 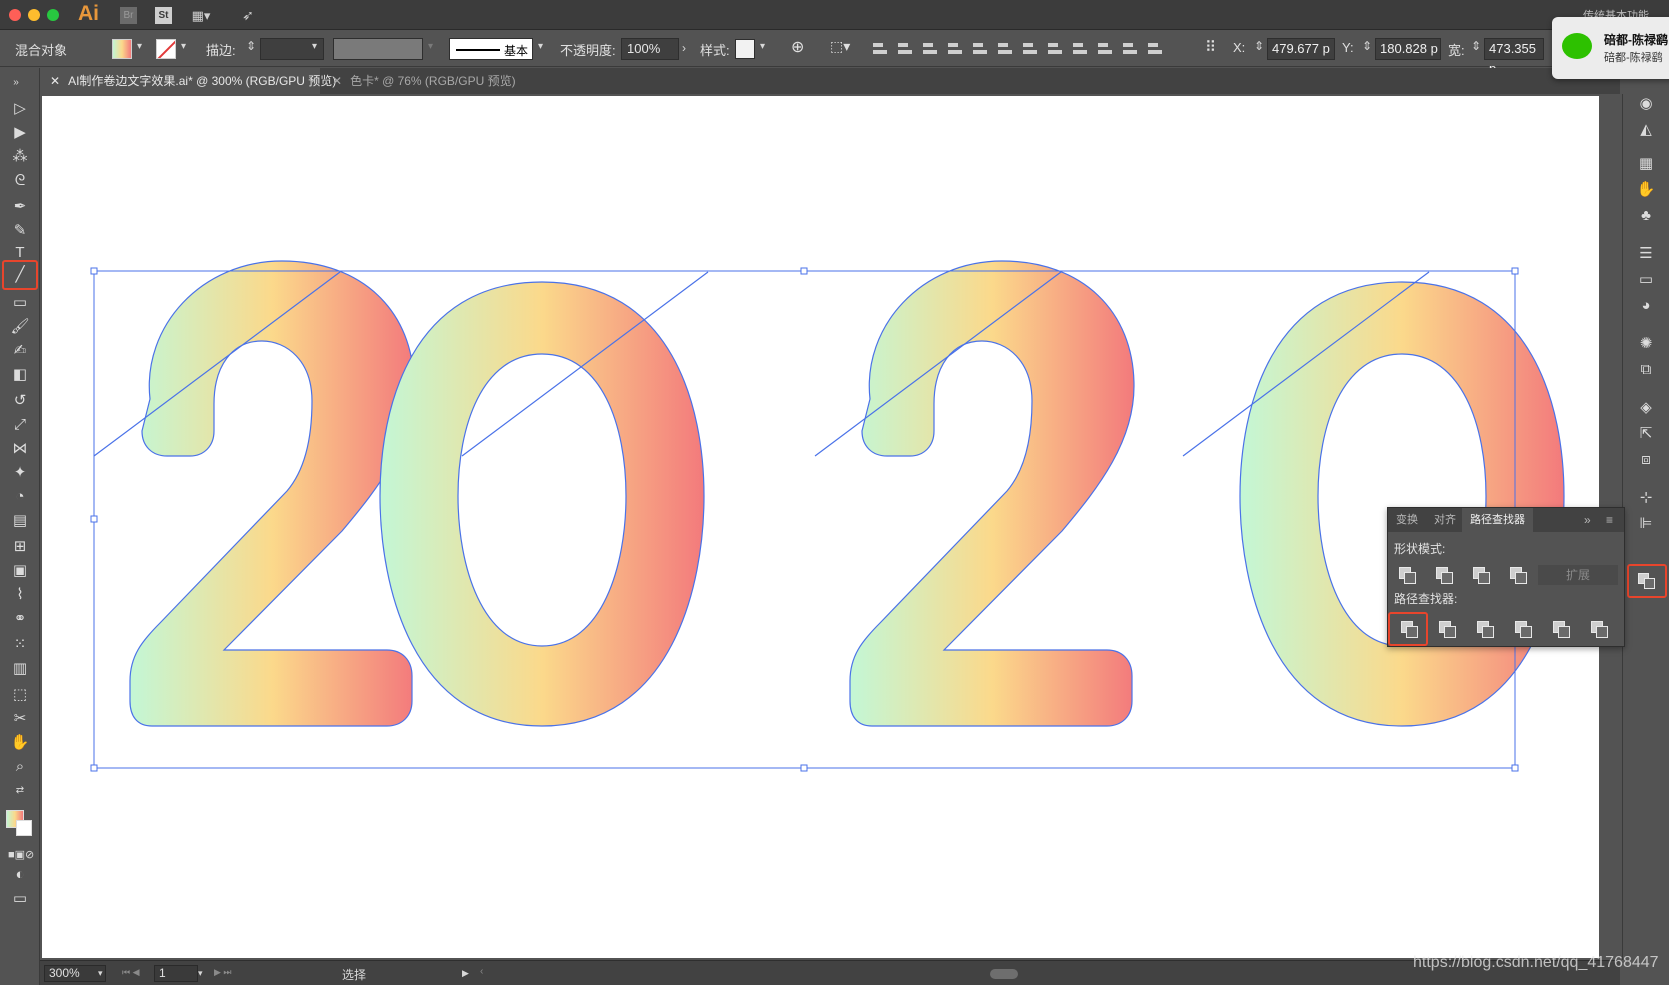 What do you see at coordinates (53, 15) in the screenshot?
I see `maximize-window-button` at bounding box center [53, 15].